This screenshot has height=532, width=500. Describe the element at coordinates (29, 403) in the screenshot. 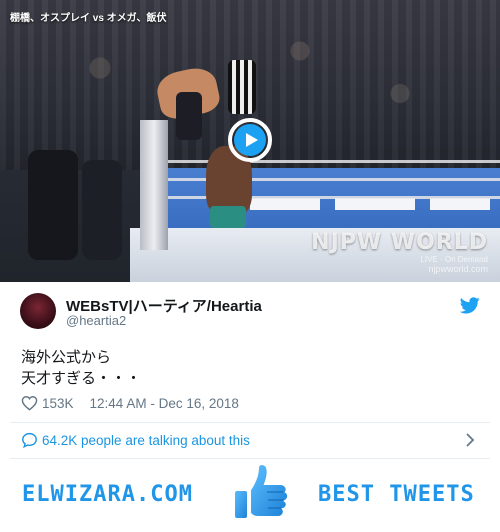

I see `heart-icon` at that location.